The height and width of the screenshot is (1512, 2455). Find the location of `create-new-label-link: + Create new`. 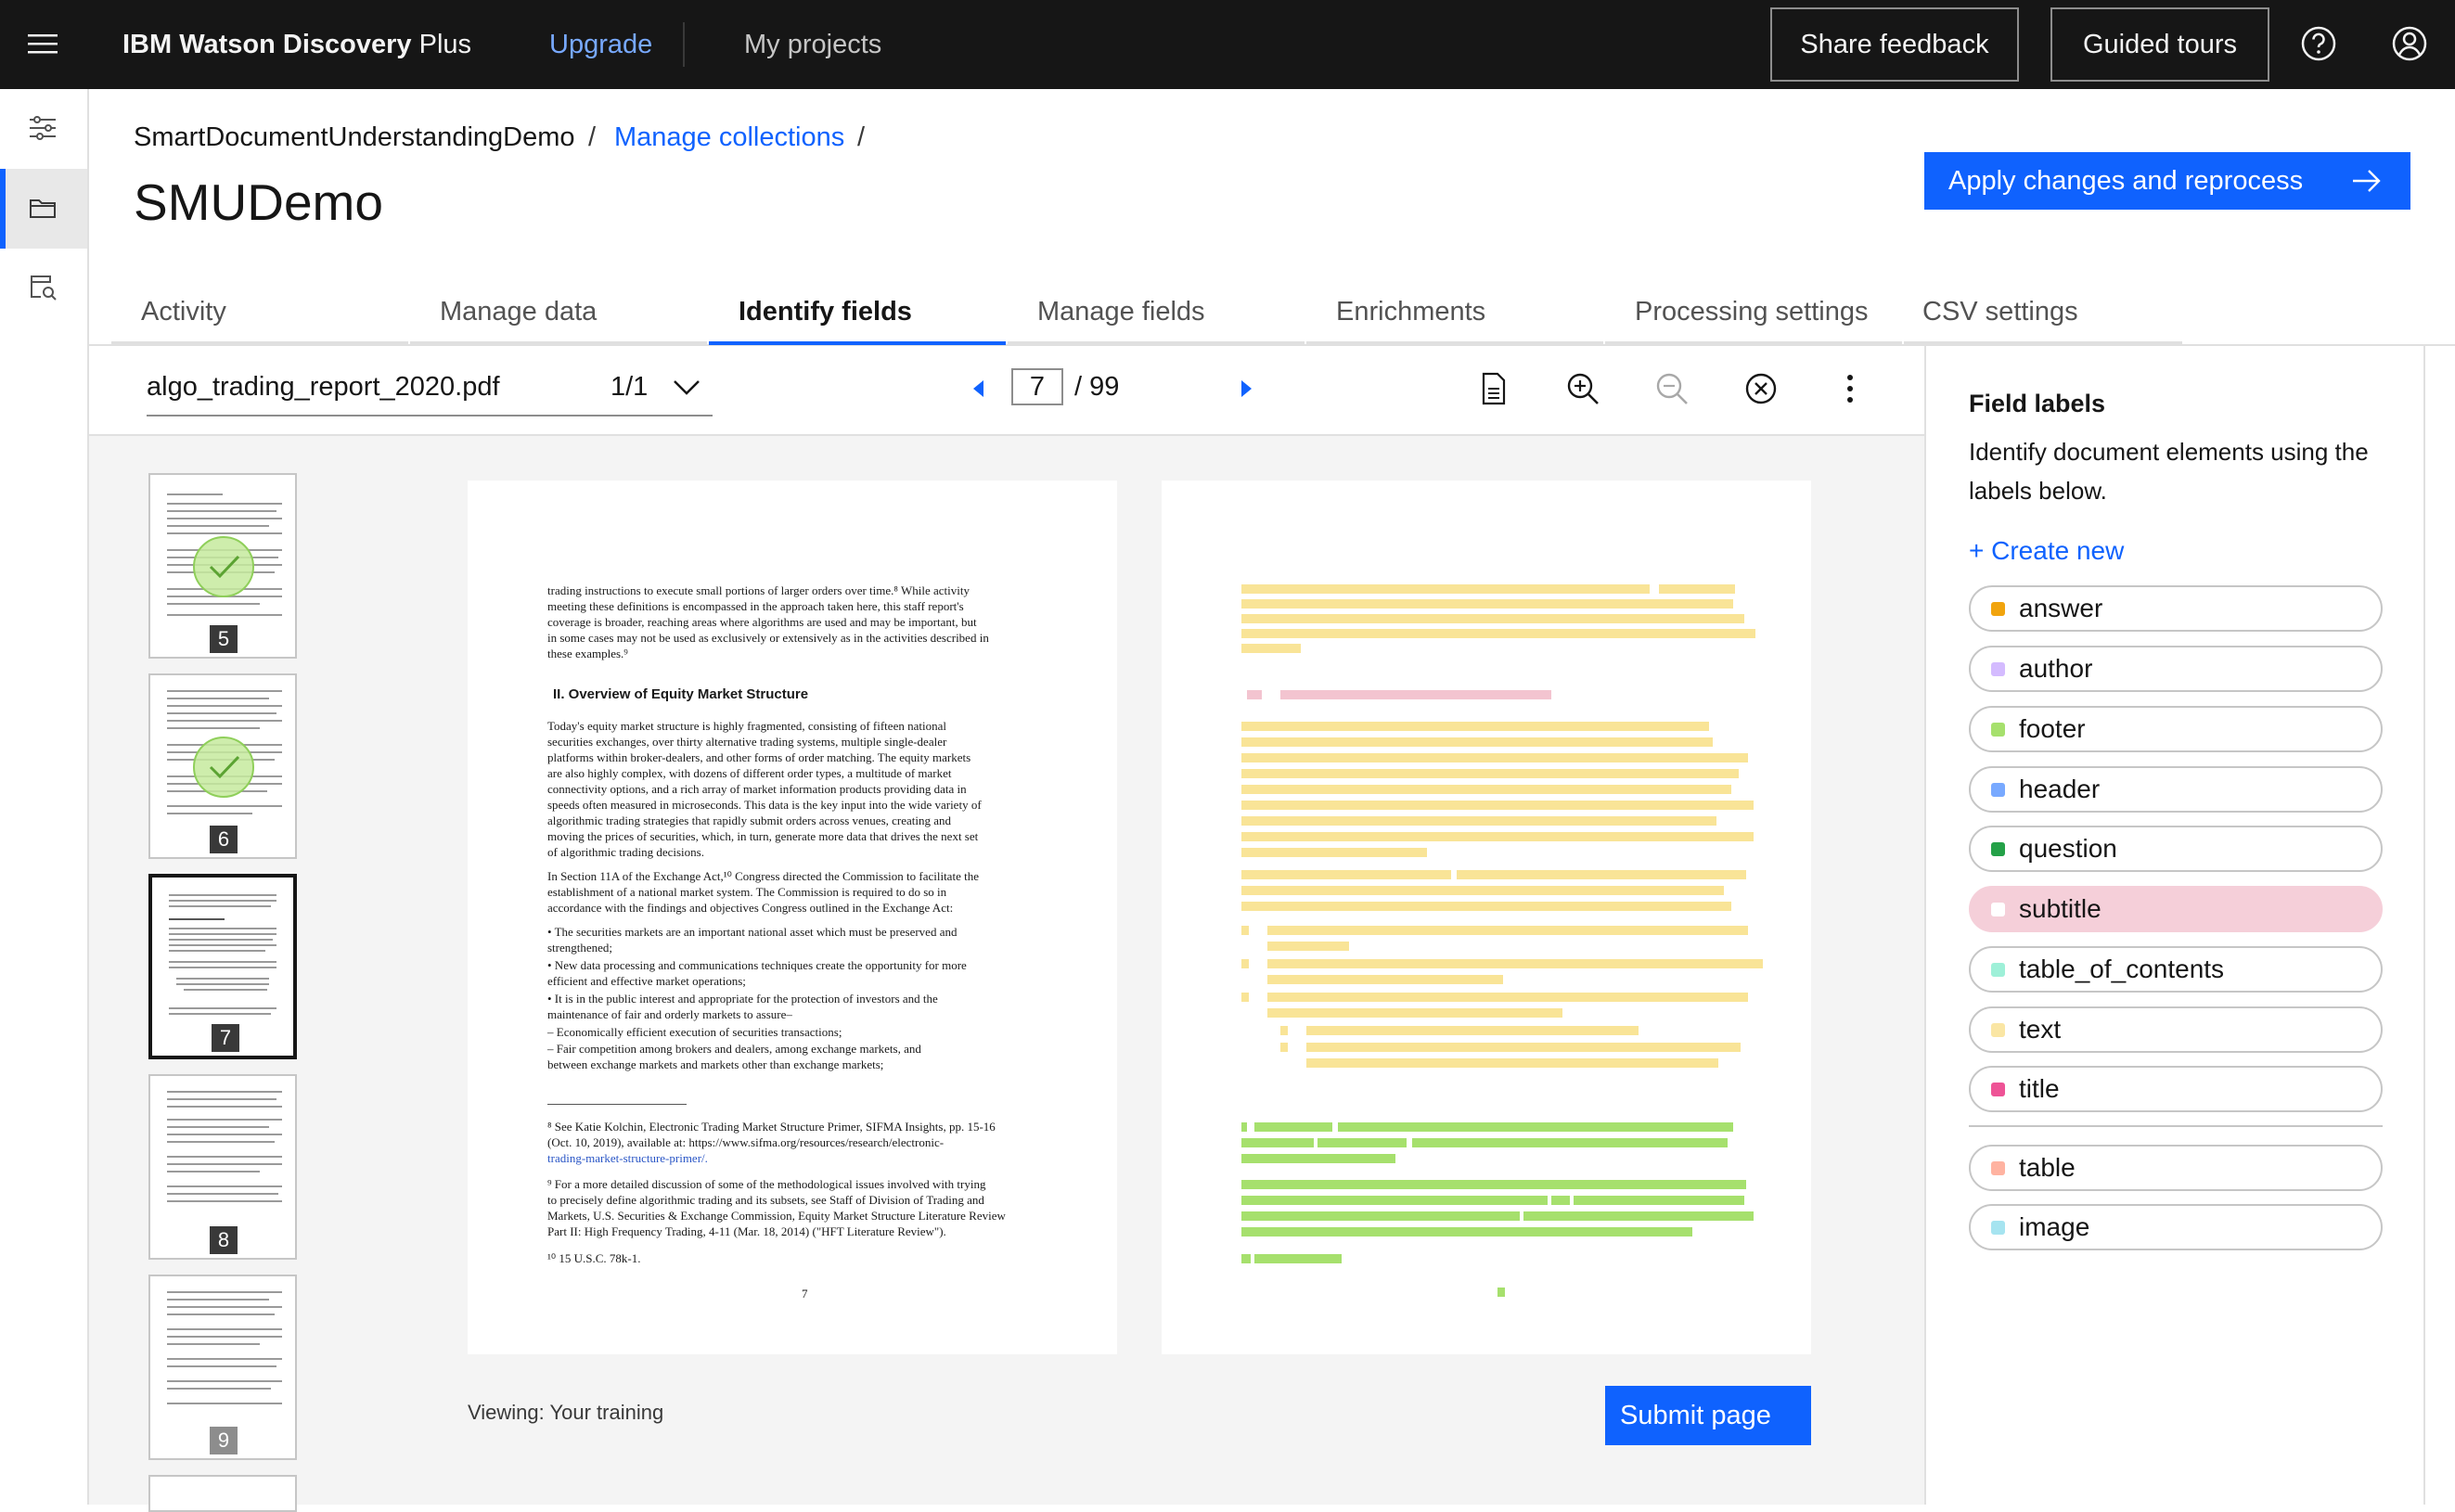

create-new-label-link: + Create new is located at coordinates (2046, 551).